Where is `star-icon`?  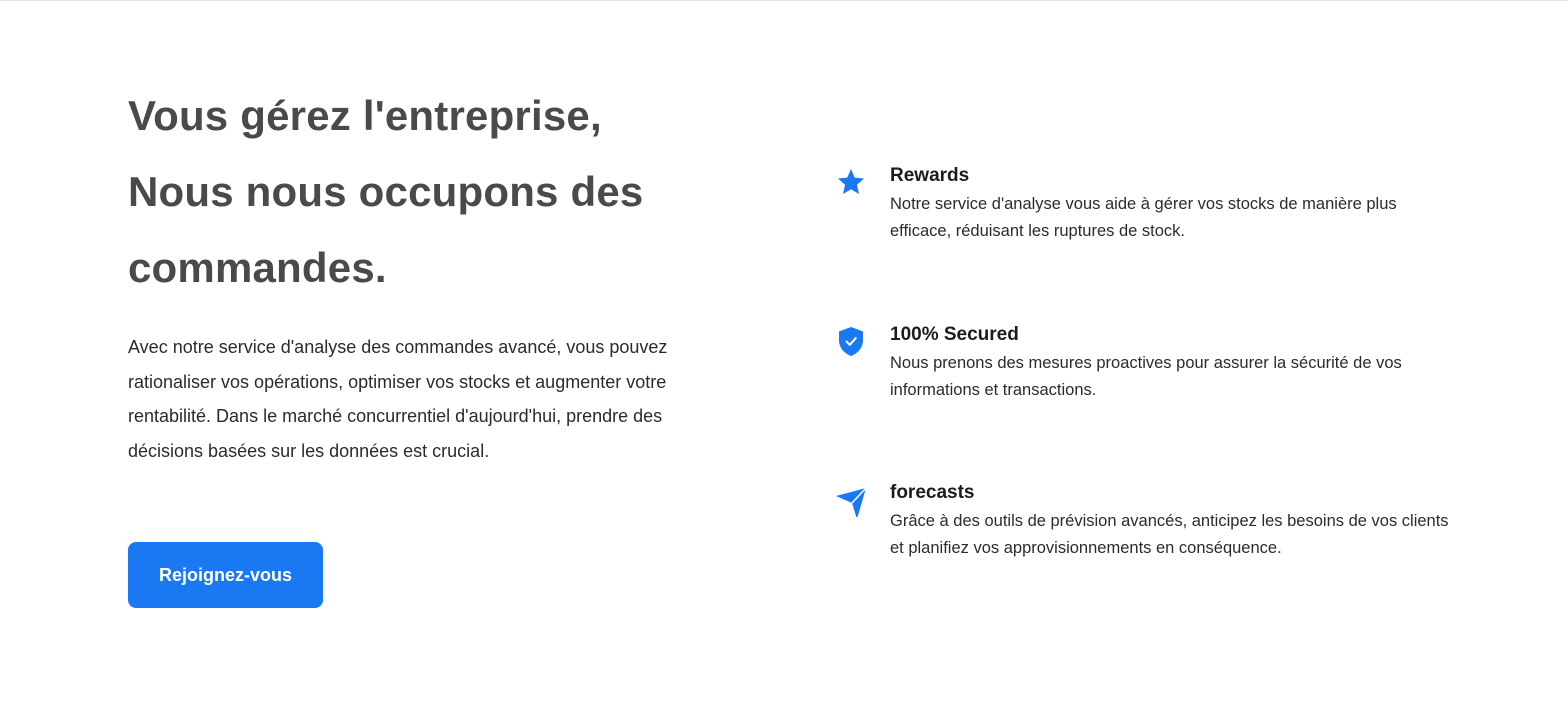 star-icon is located at coordinates (851, 182).